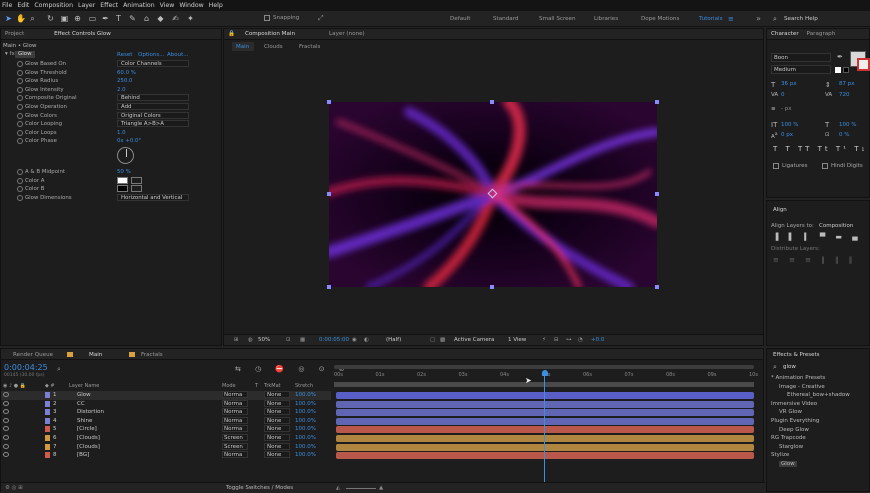 This screenshot has width=870, height=493. Describe the element at coordinates (191, 5) in the screenshot. I see `menu-window: Window` at that location.